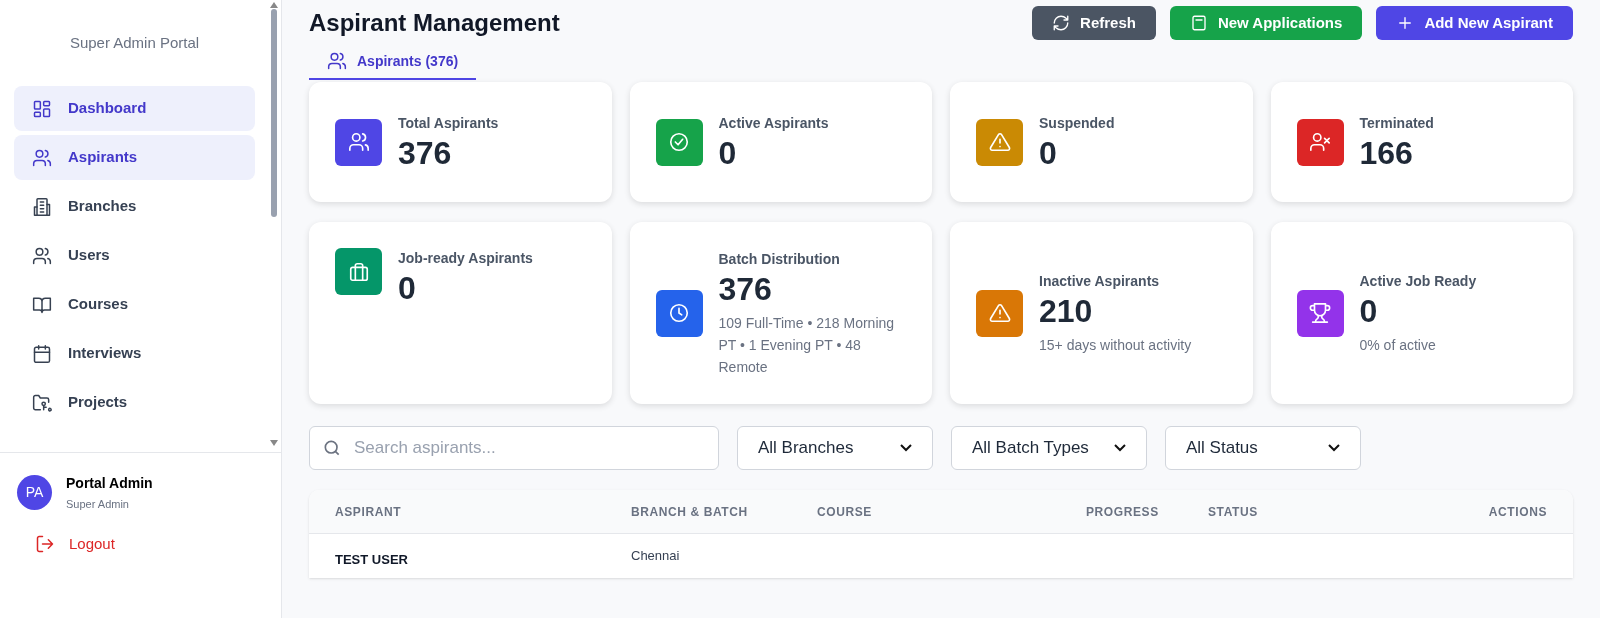  Describe the element at coordinates (274, 5) in the screenshot. I see `scroll-up-icon` at that location.